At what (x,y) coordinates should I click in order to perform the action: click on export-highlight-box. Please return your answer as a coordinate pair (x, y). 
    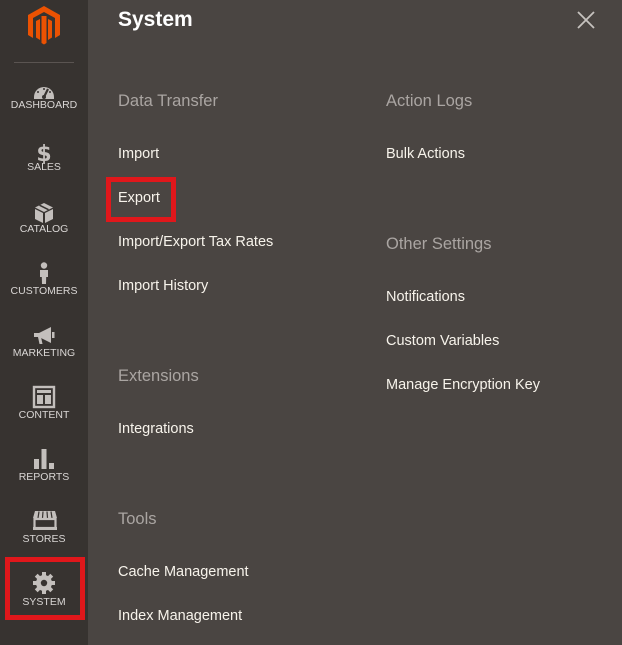
    Looking at the image, I should click on (141, 199).